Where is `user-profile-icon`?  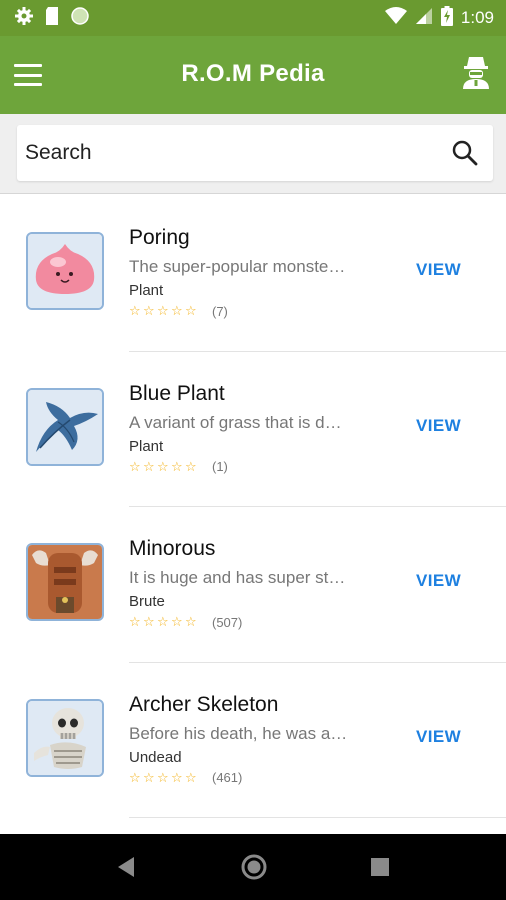
user-profile-icon is located at coordinates (476, 72).